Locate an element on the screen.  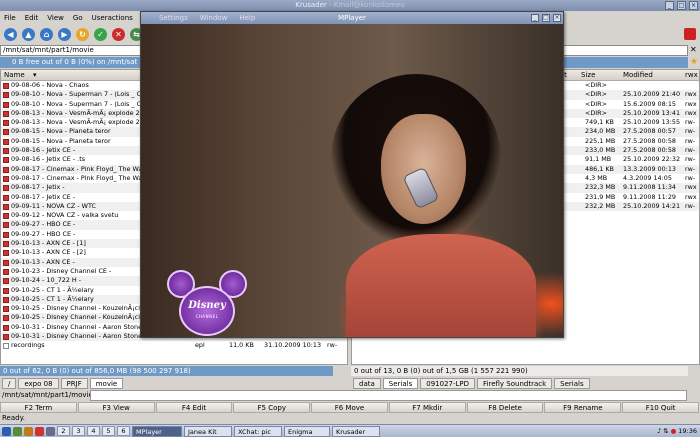
file-size: 233,0 MB is located at coordinates (600, 150).